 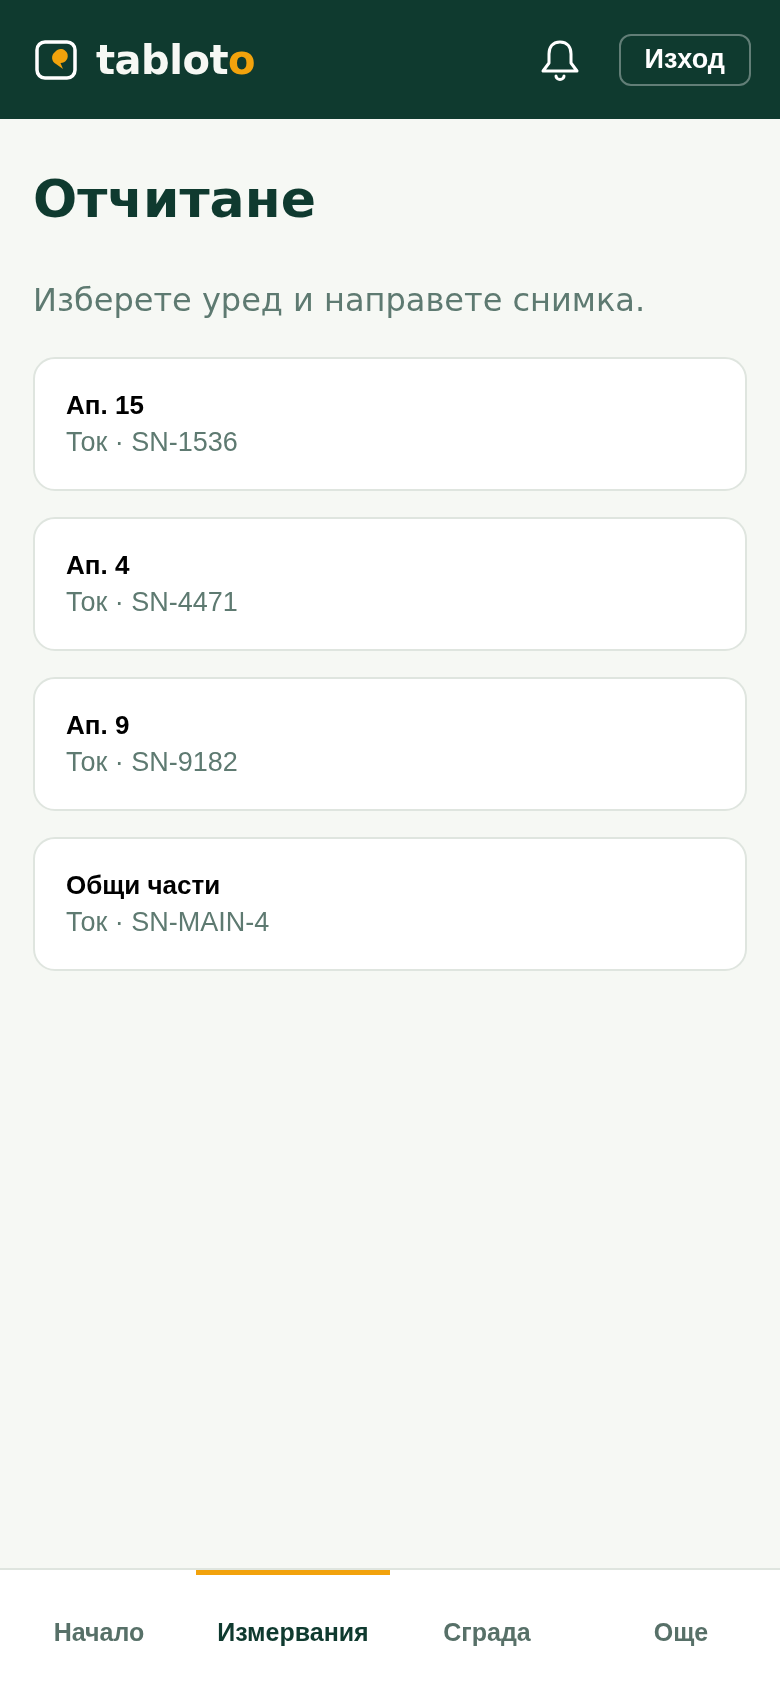 What do you see at coordinates (105, 405) in the screenshot?
I see `meter-name: Ап. 15` at bounding box center [105, 405].